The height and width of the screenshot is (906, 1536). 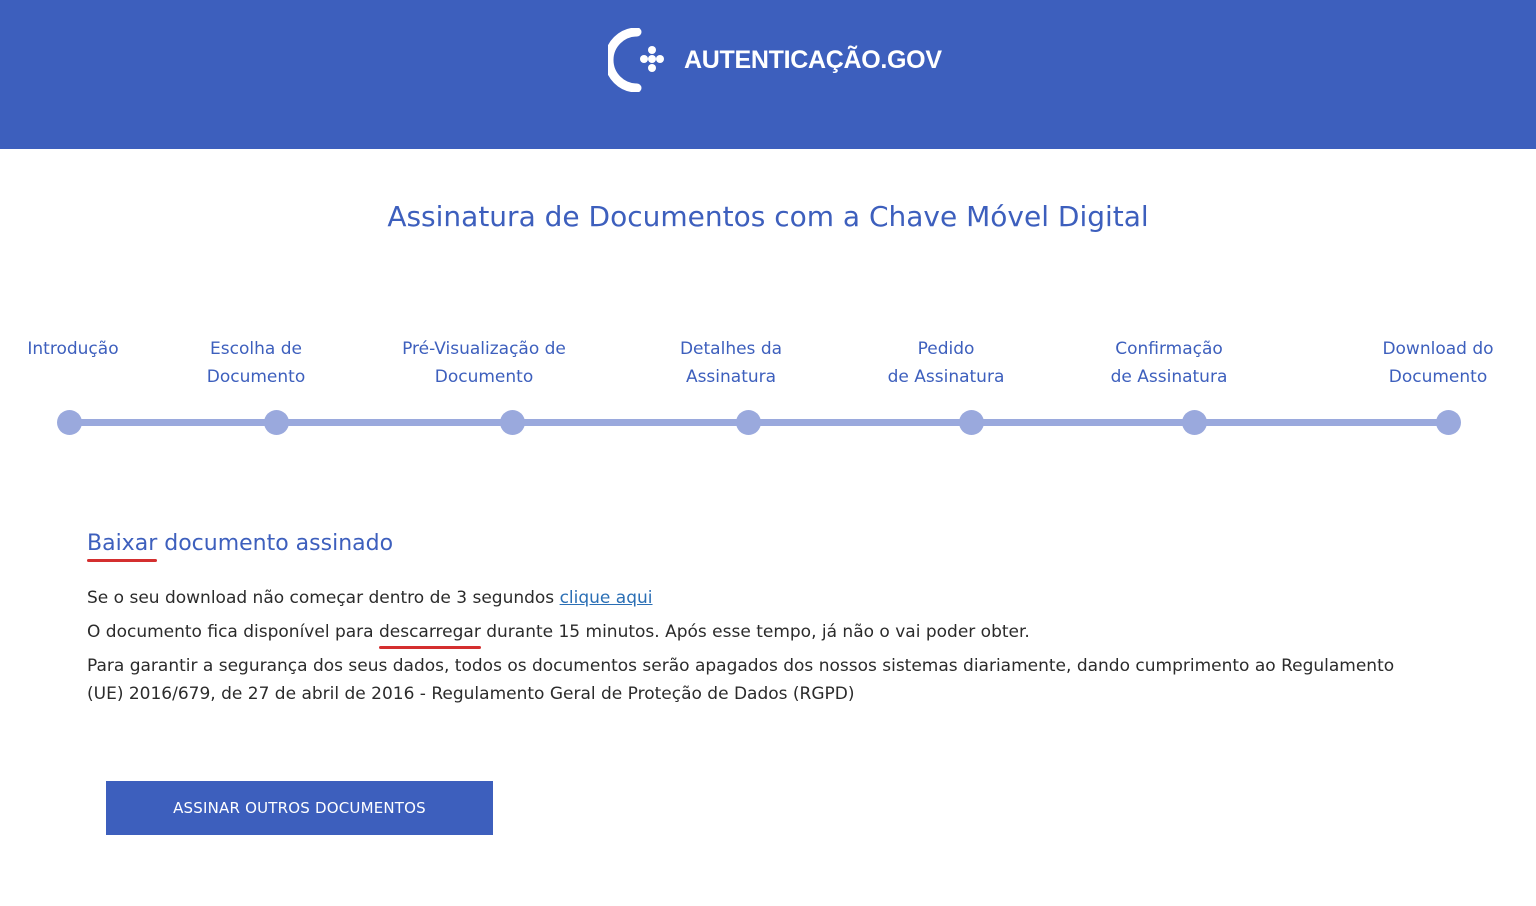 What do you see at coordinates (276, 422) in the screenshot?
I see `step-dot-escolha-documento` at bounding box center [276, 422].